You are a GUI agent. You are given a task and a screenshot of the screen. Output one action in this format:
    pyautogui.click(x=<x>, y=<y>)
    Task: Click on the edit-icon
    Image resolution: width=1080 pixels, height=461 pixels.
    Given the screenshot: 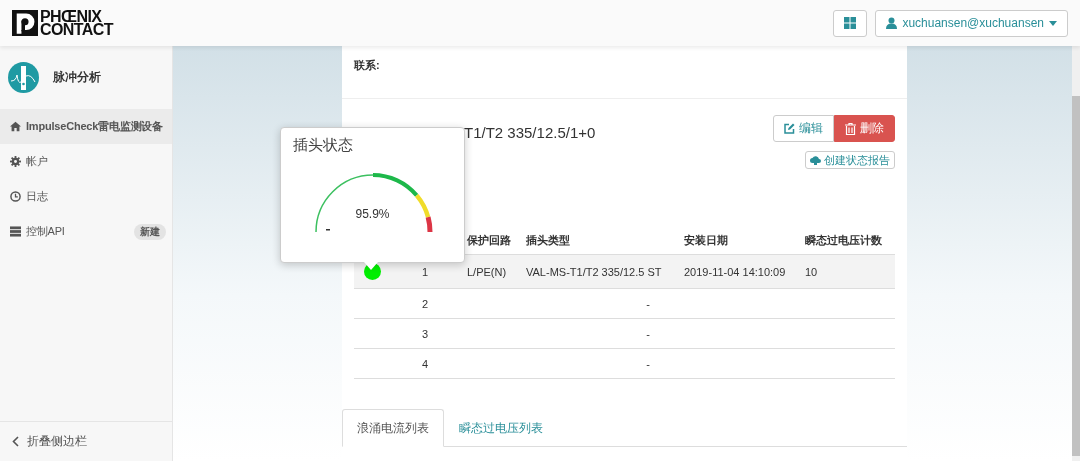 What is the action you would take?
    pyautogui.click(x=789, y=128)
    